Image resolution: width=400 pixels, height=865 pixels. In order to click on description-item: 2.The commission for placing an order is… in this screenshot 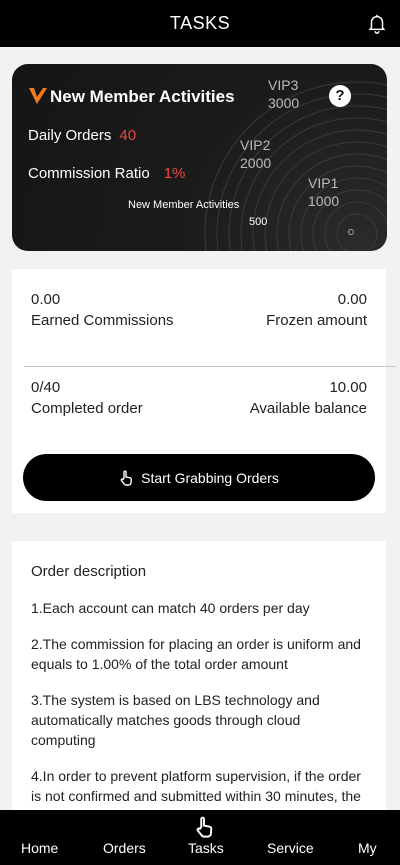, I will do `click(196, 654)`.